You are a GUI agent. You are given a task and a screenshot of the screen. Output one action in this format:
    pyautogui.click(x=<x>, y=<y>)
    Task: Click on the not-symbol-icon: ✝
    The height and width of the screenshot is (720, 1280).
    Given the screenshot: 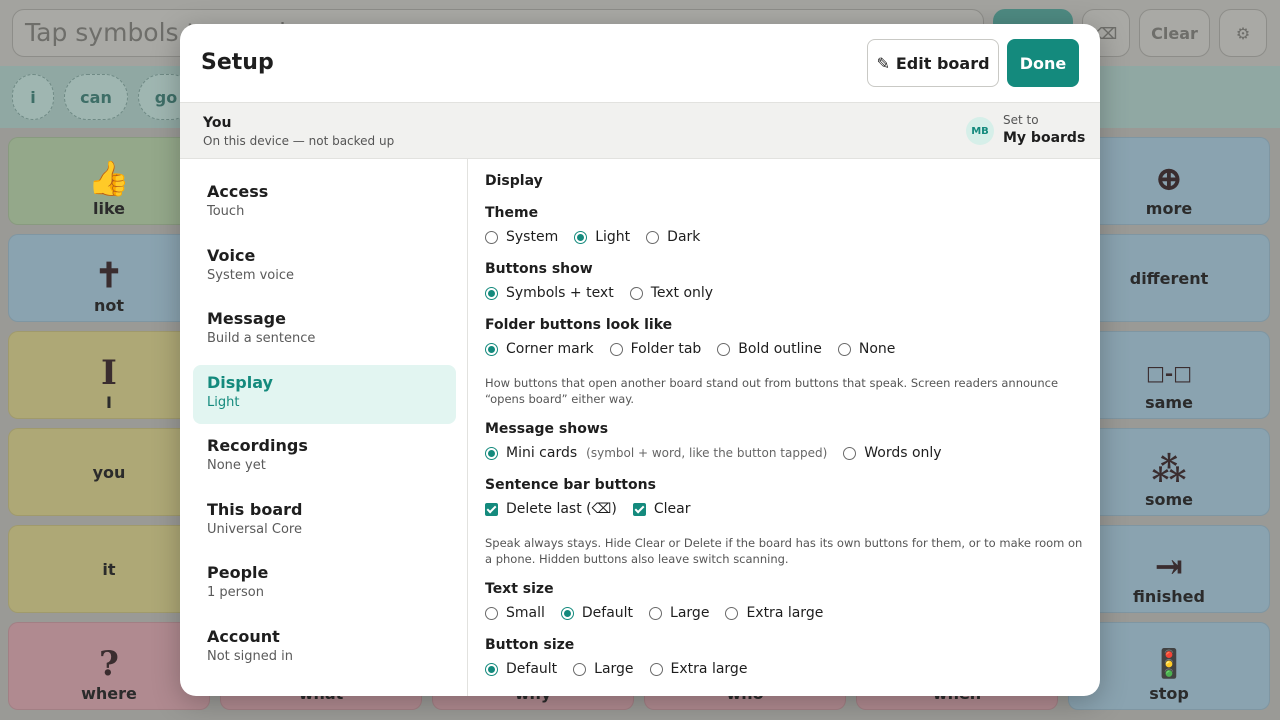 What is the action you would take?
    pyautogui.click(x=109, y=276)
    